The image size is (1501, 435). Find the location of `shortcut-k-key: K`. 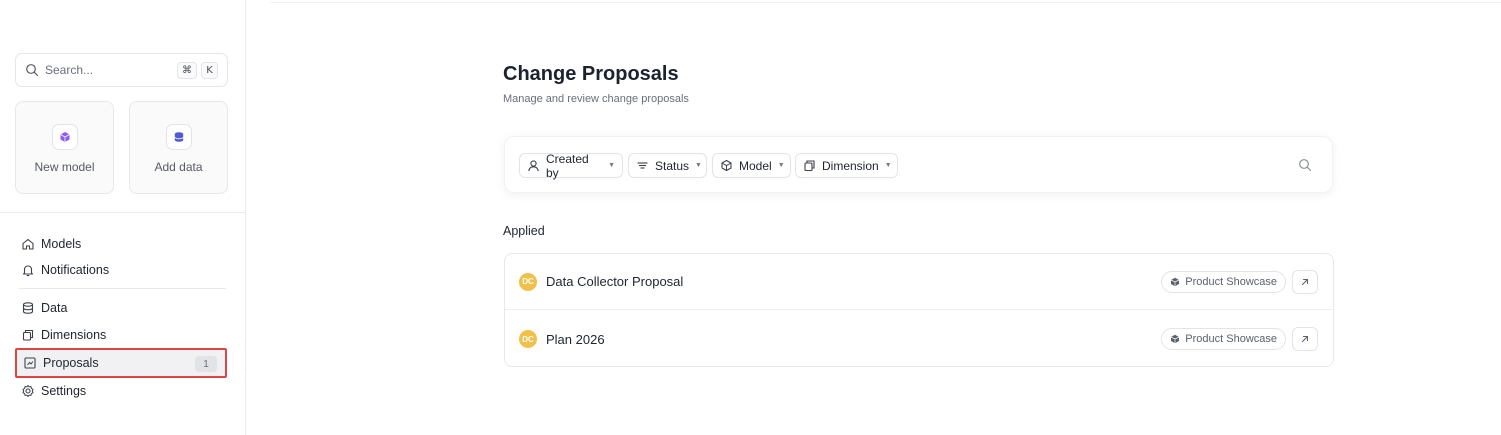

shortcut-k-key: K is located at coordinates (209, 70).